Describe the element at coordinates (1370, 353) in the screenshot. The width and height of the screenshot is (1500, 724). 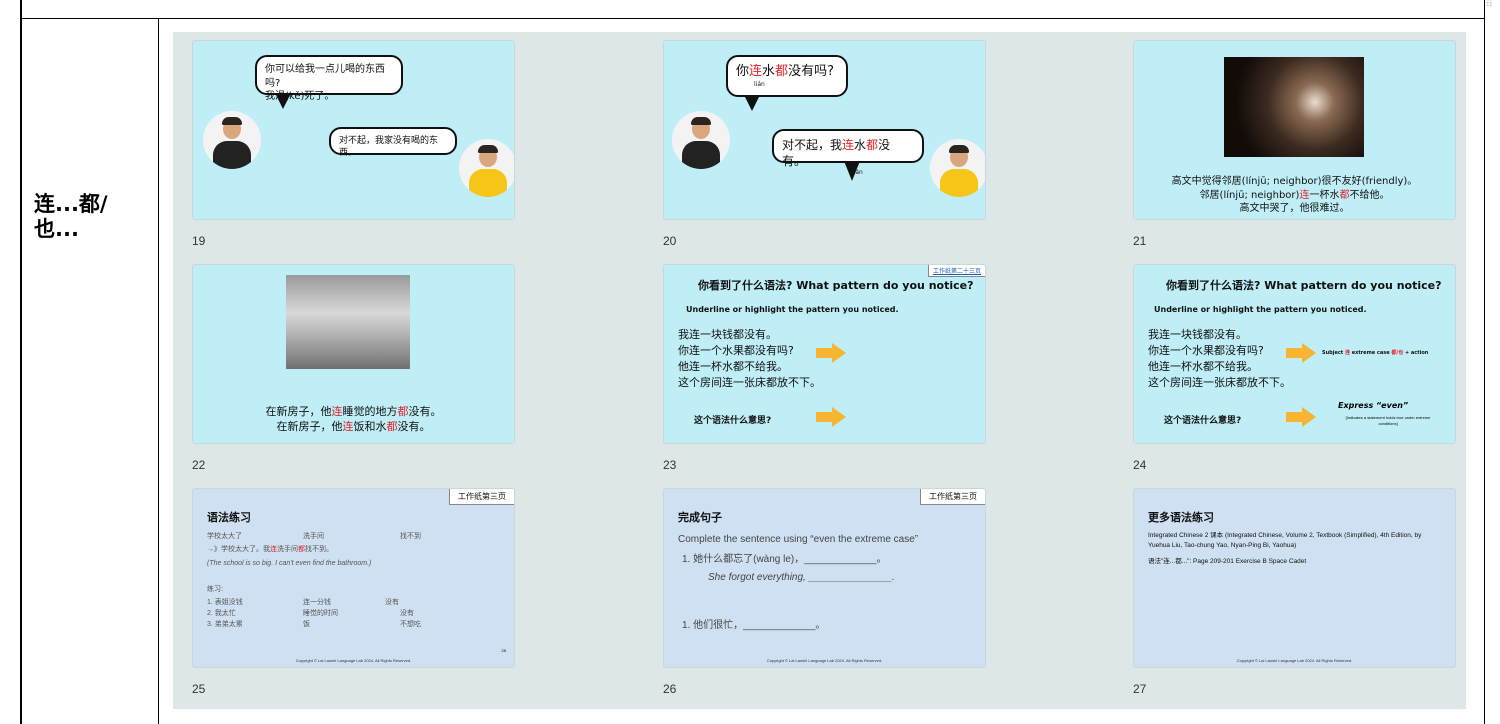
I see `text: extreme case` at that location.